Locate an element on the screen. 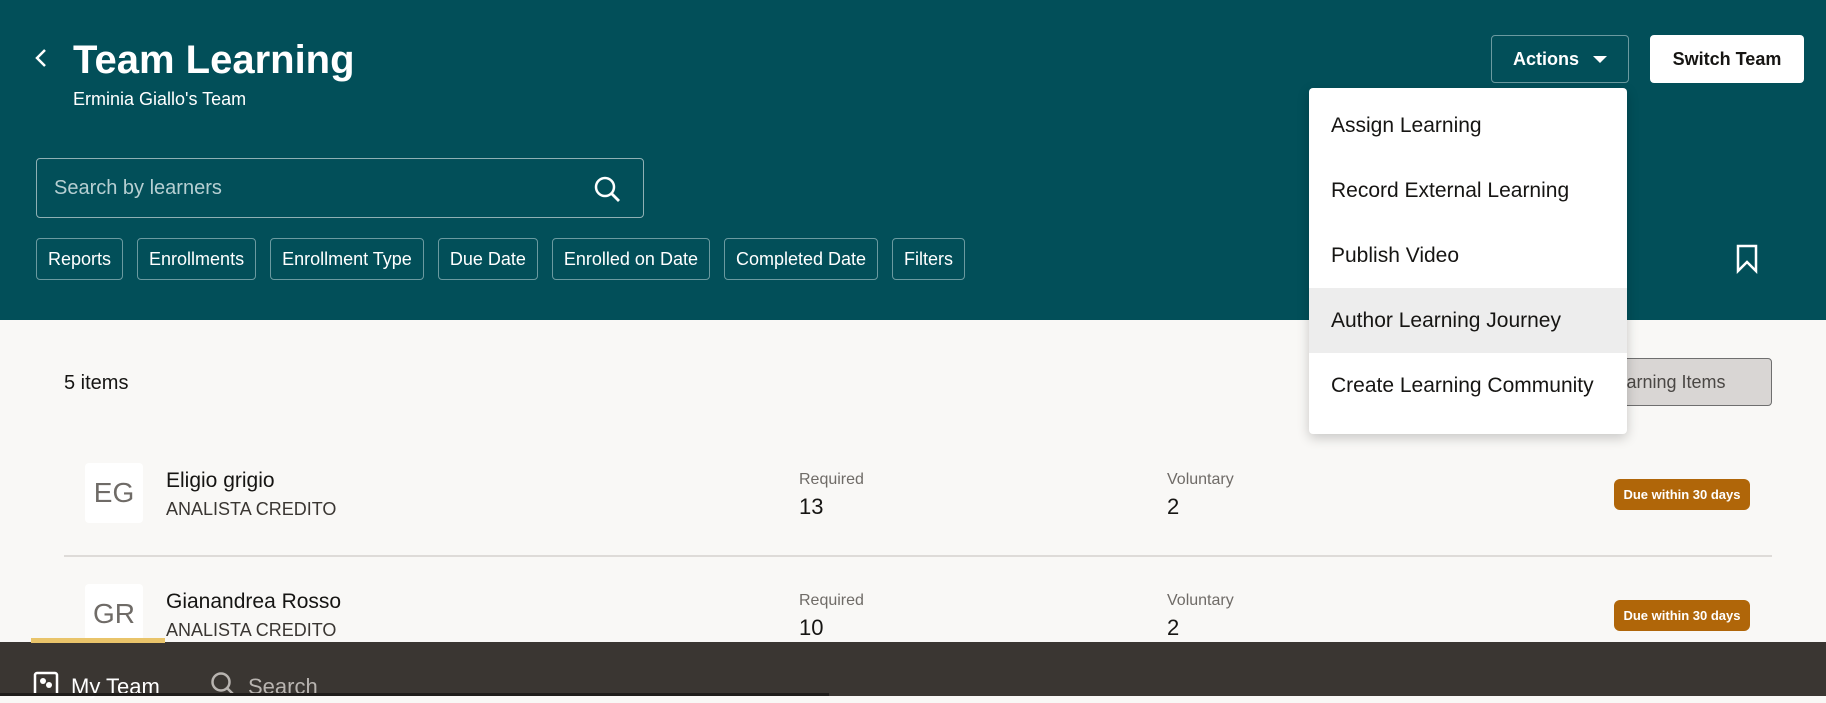 This screenshot has width=1826, height=703. menu-item-create-learning-community: Create Learning Community is located at coordinates (1468, 385).